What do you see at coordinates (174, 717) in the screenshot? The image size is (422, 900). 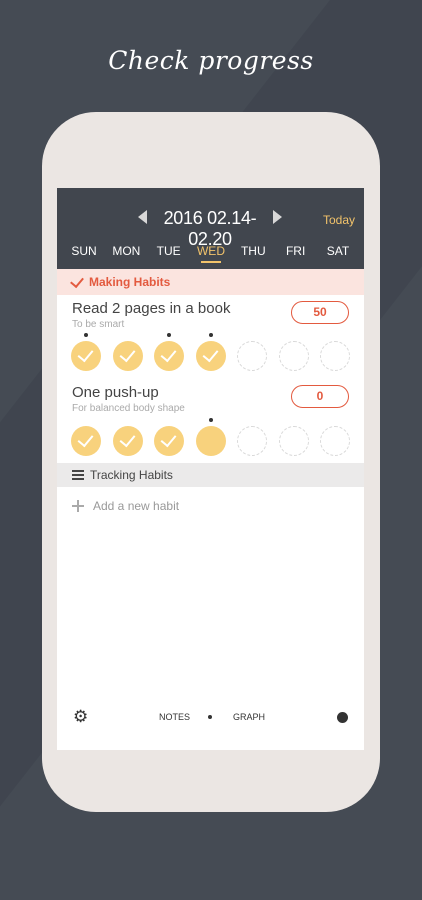 I see `notes-button: NOTES` at bounding box center [174, 717].